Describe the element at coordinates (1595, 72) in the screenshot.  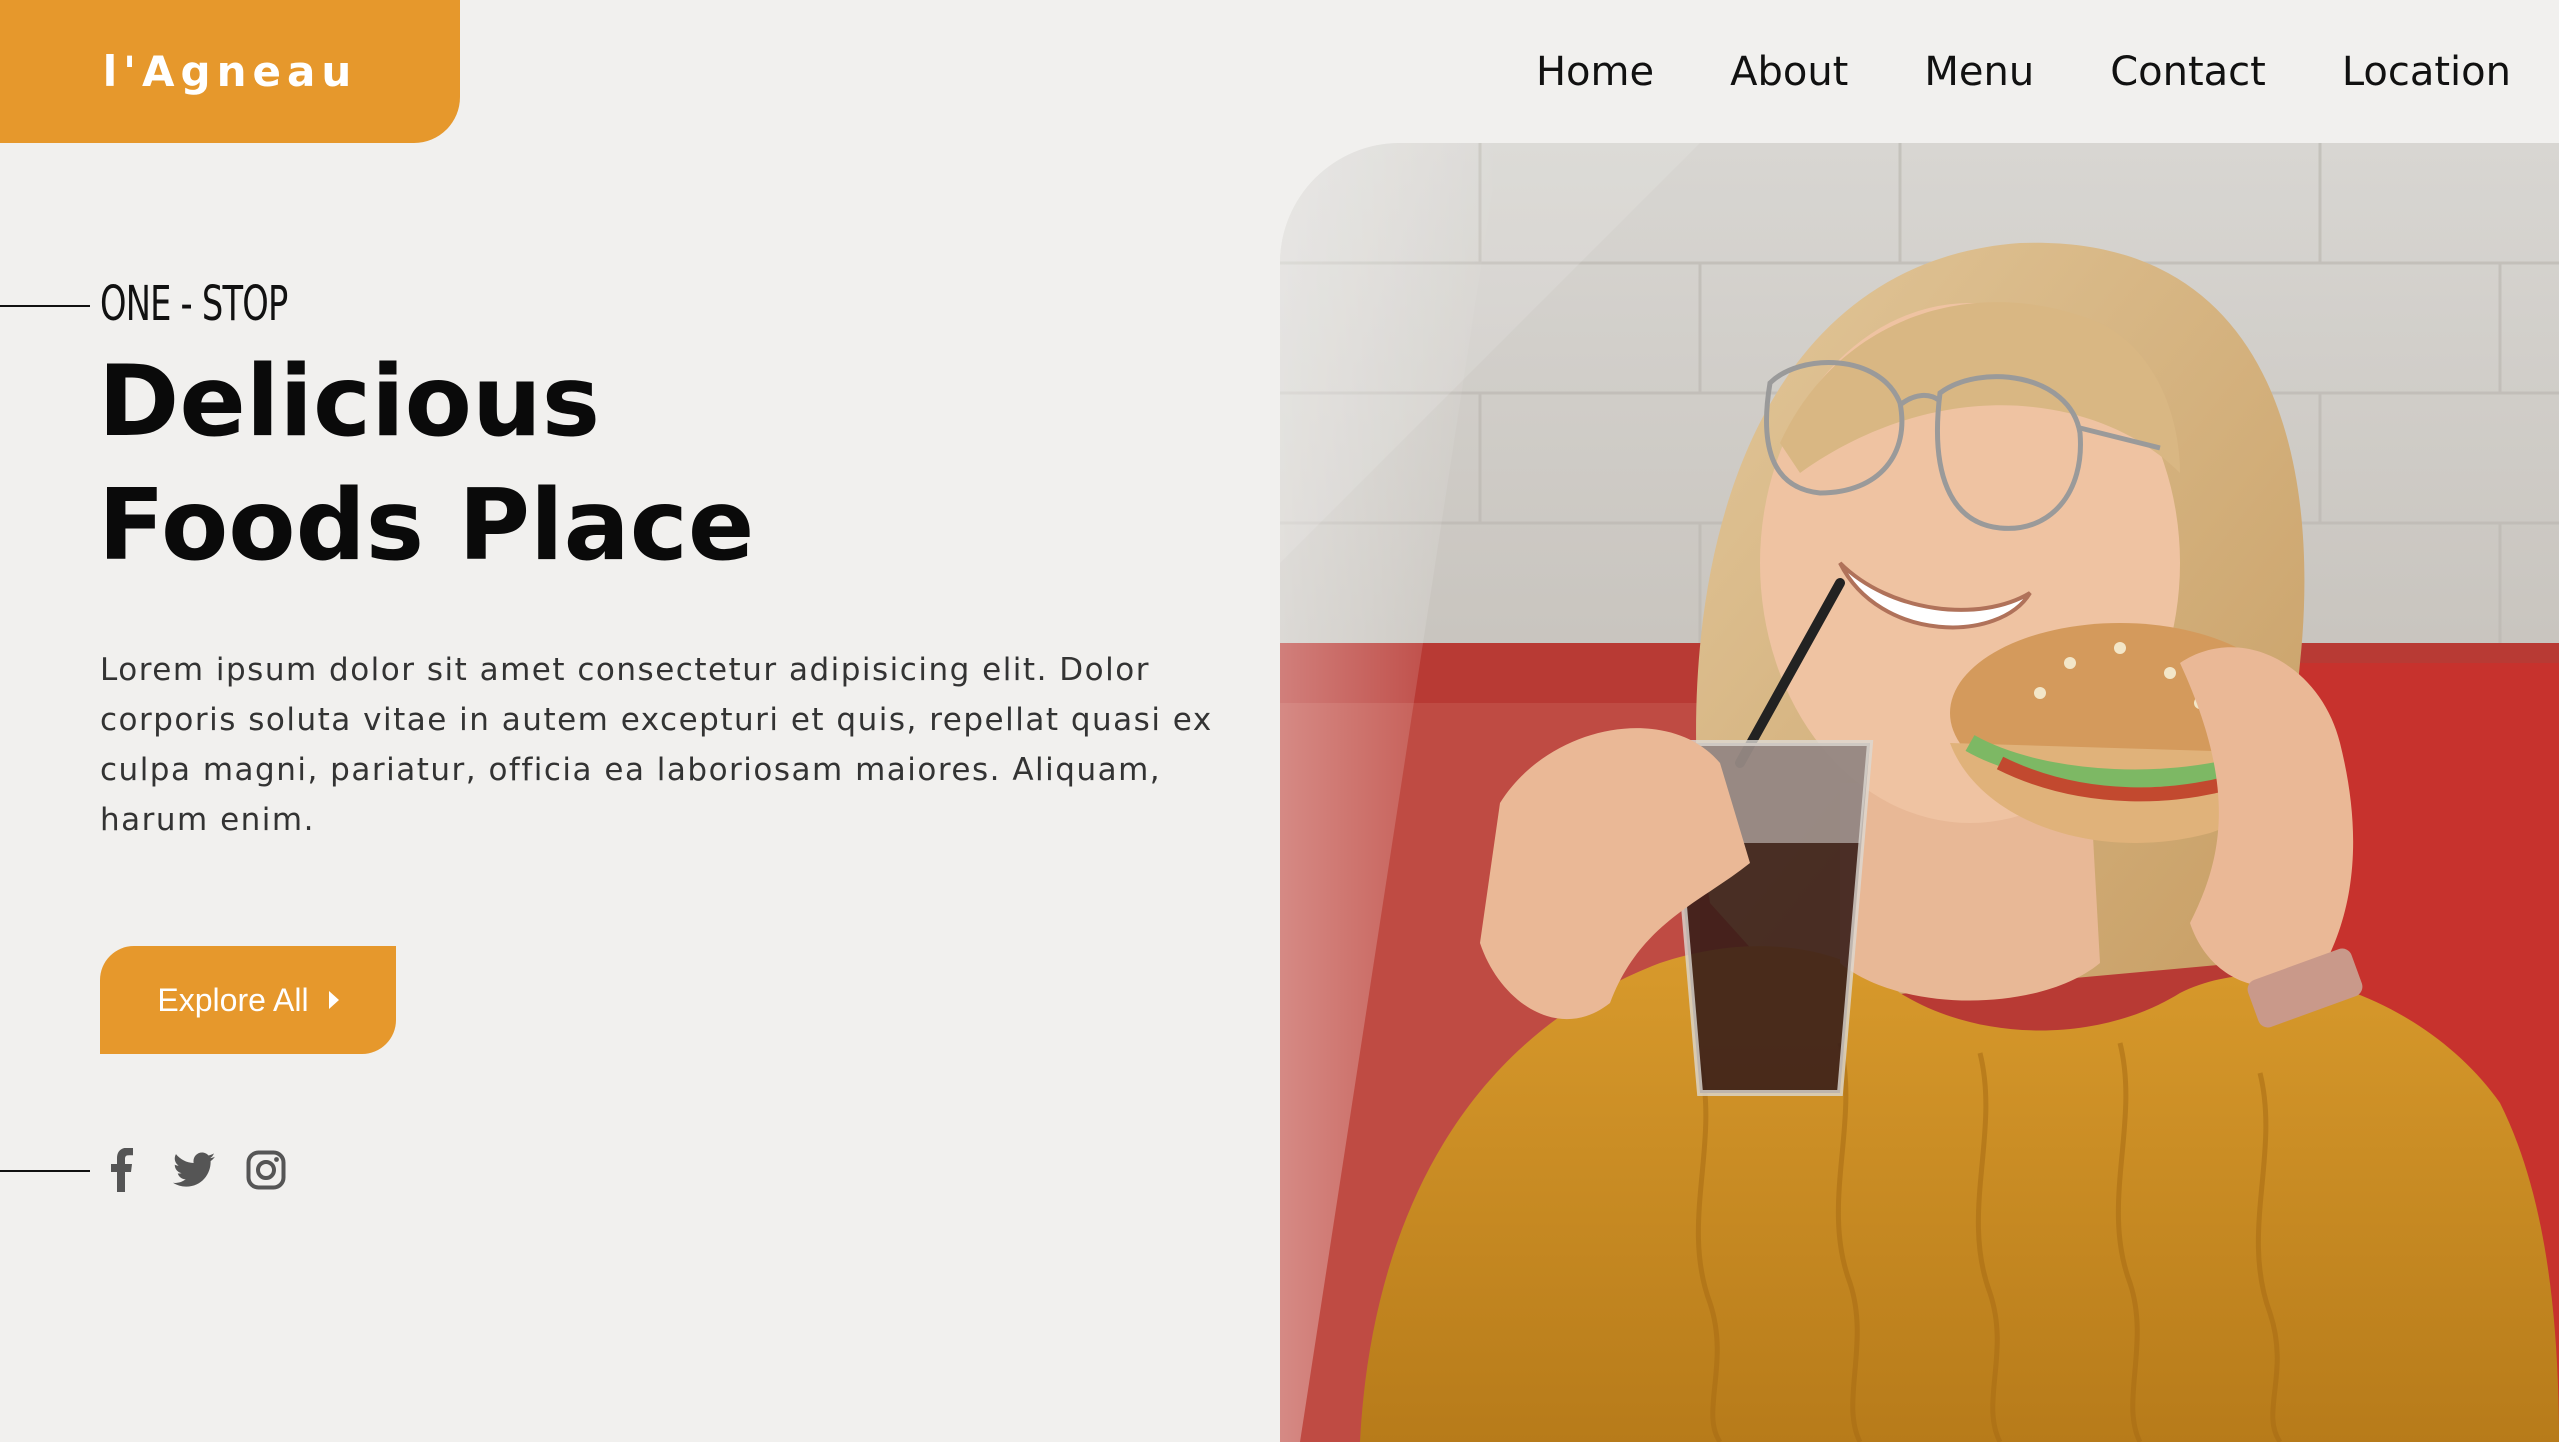
I see `nav-home: Home` at that location.